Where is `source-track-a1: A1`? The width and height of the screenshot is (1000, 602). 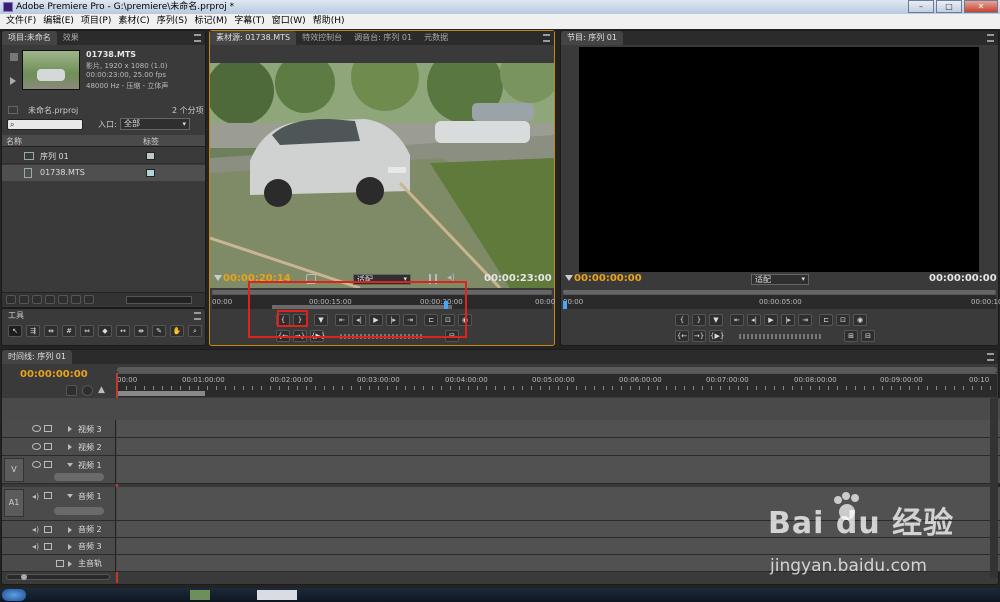
source-track-a1: A1 is located at coordinates (14, 503).